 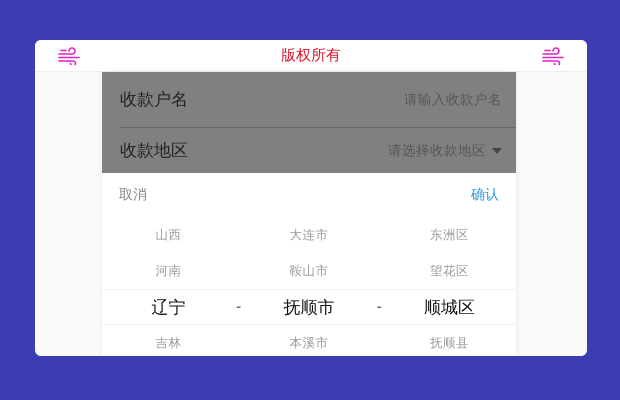 What do you see at coordinates (308, 271) in the screenshot?
I see `picker-option: 鞍山市` at bounding box center [308, 271].